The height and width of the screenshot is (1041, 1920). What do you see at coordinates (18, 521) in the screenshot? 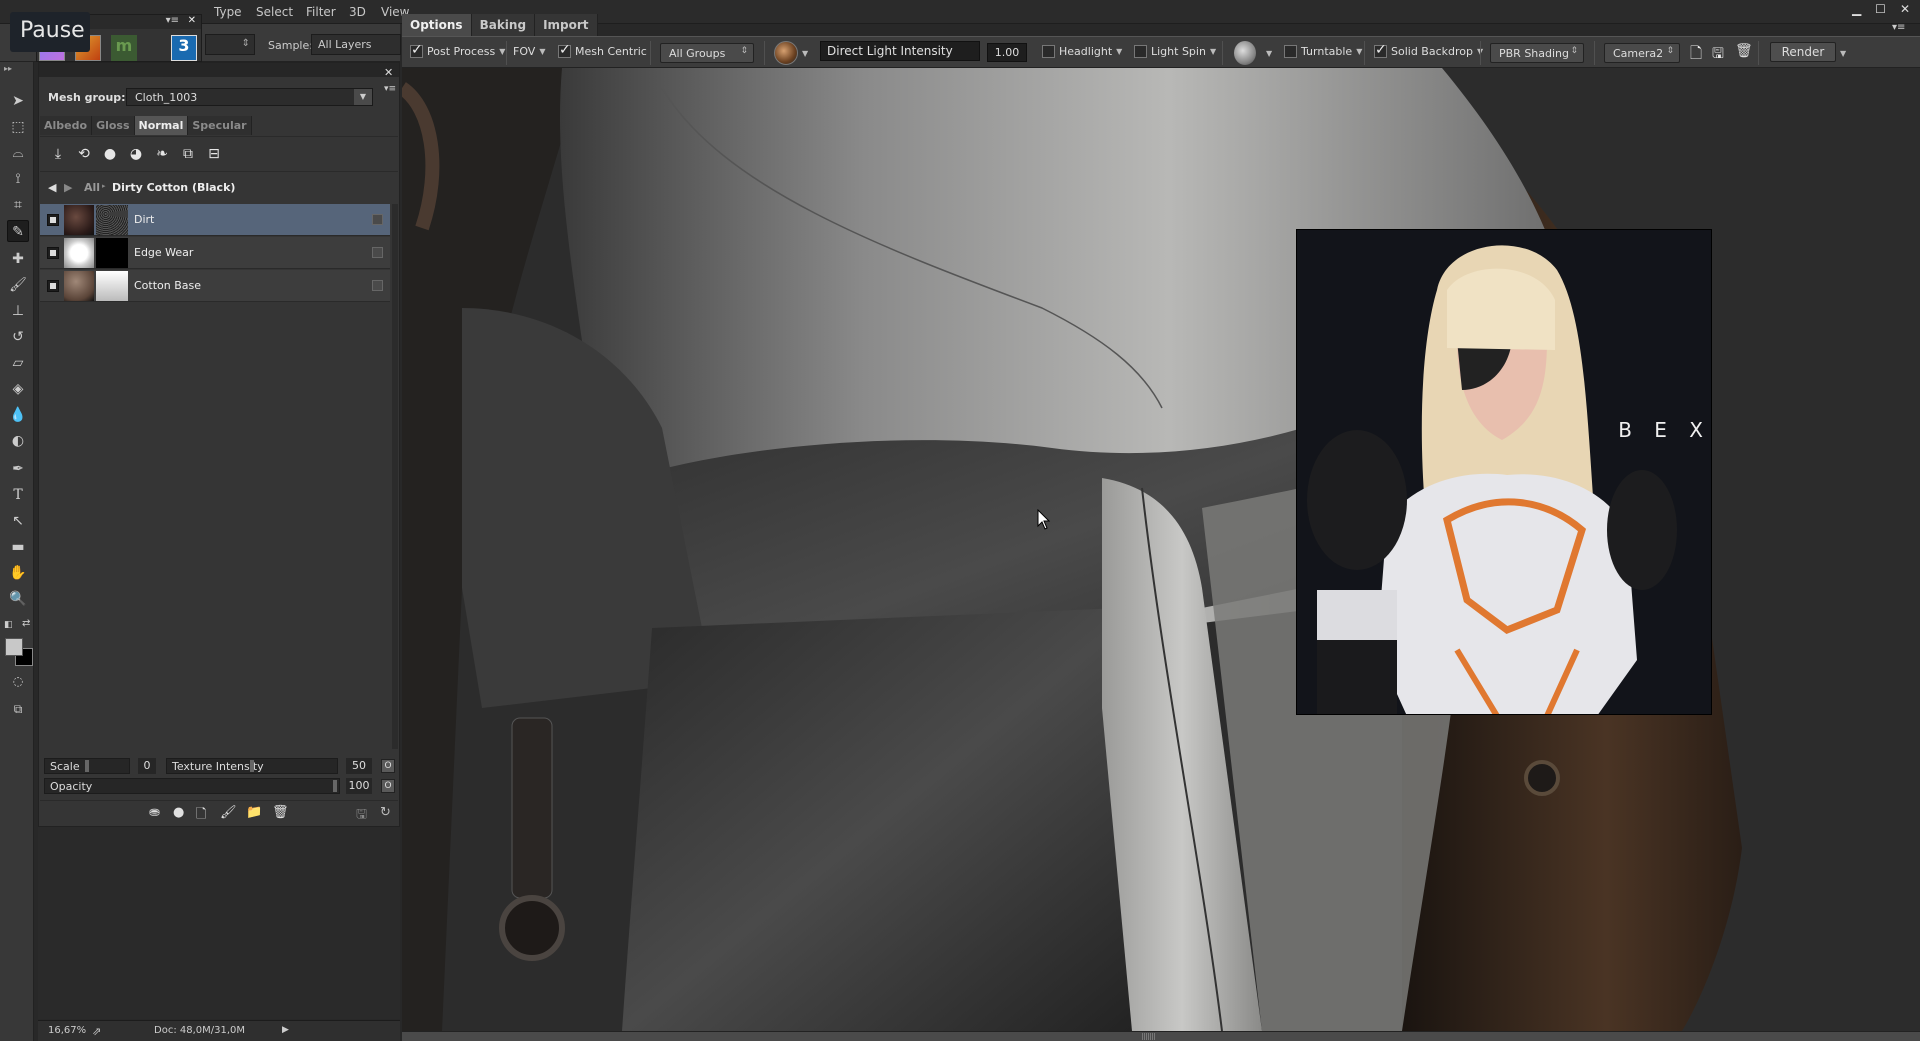
I see `path-select-tool-icon: ↖` at bounding box center [18, 521].